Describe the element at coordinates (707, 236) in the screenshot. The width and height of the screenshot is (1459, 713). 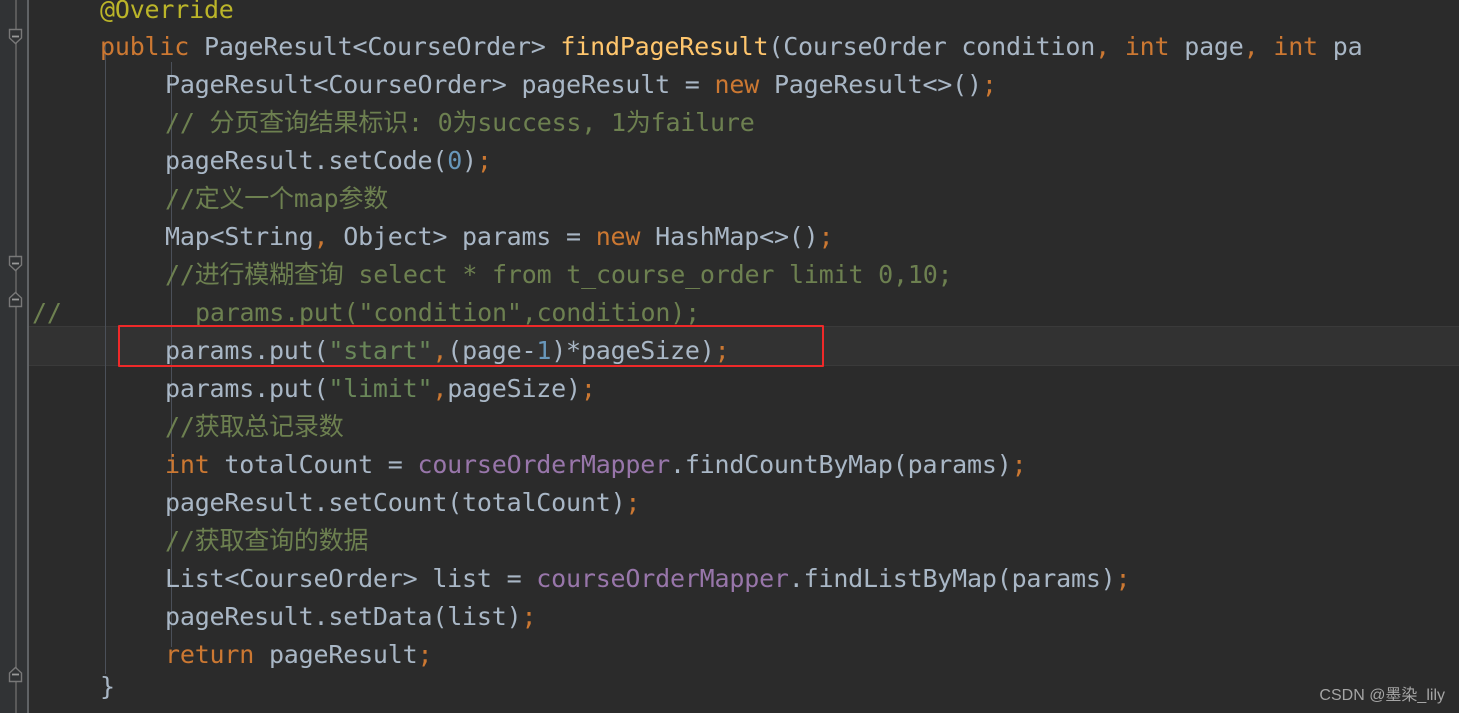
I see `code-token: HashMap` at that location.